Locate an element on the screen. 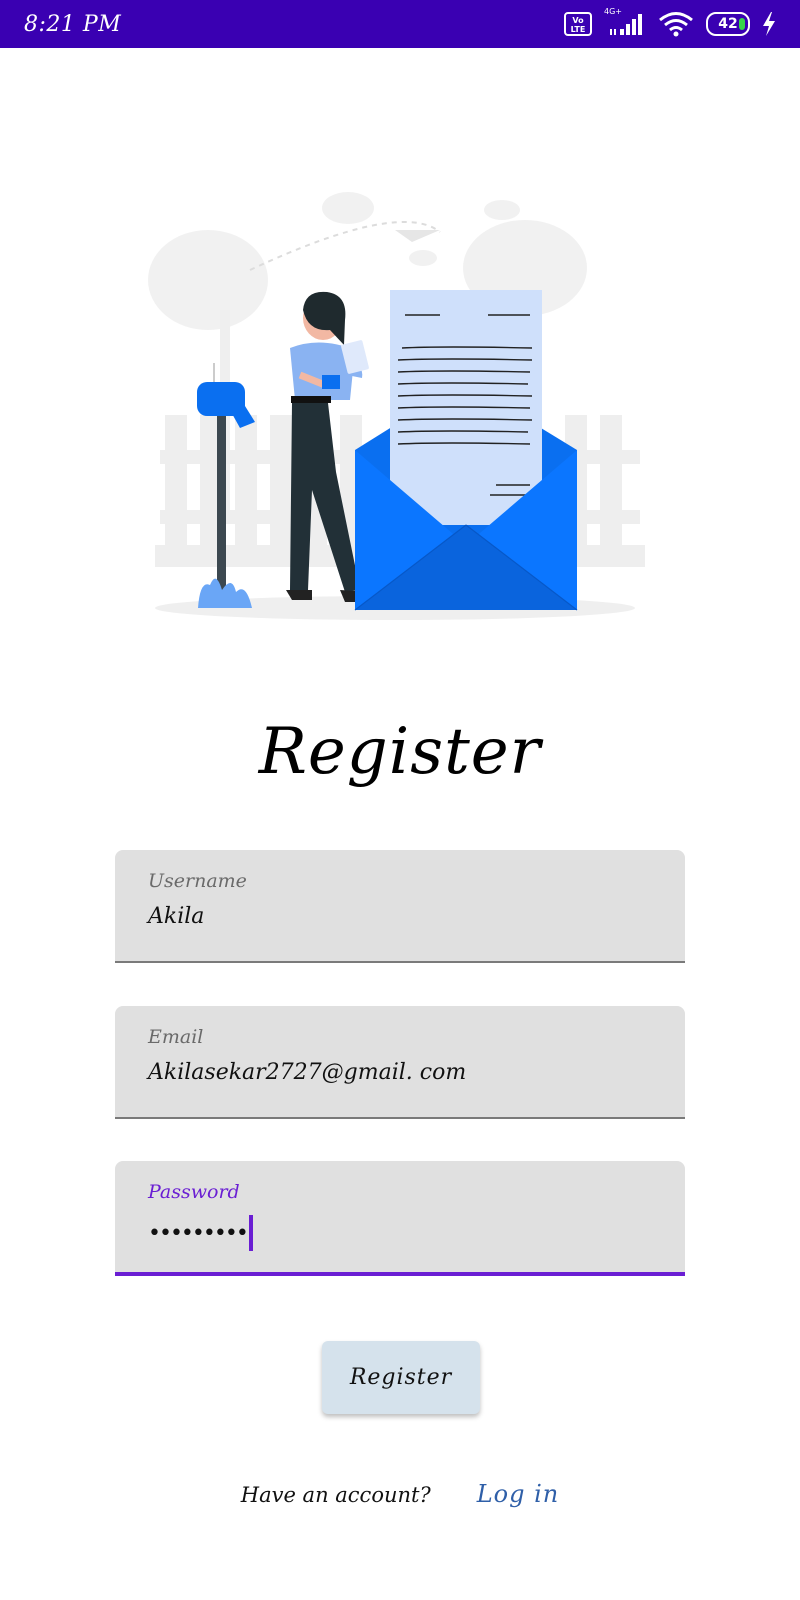 The width and height of the screenshot is (800, 1600). username-value: Akila is located at coordinates (176, 916).